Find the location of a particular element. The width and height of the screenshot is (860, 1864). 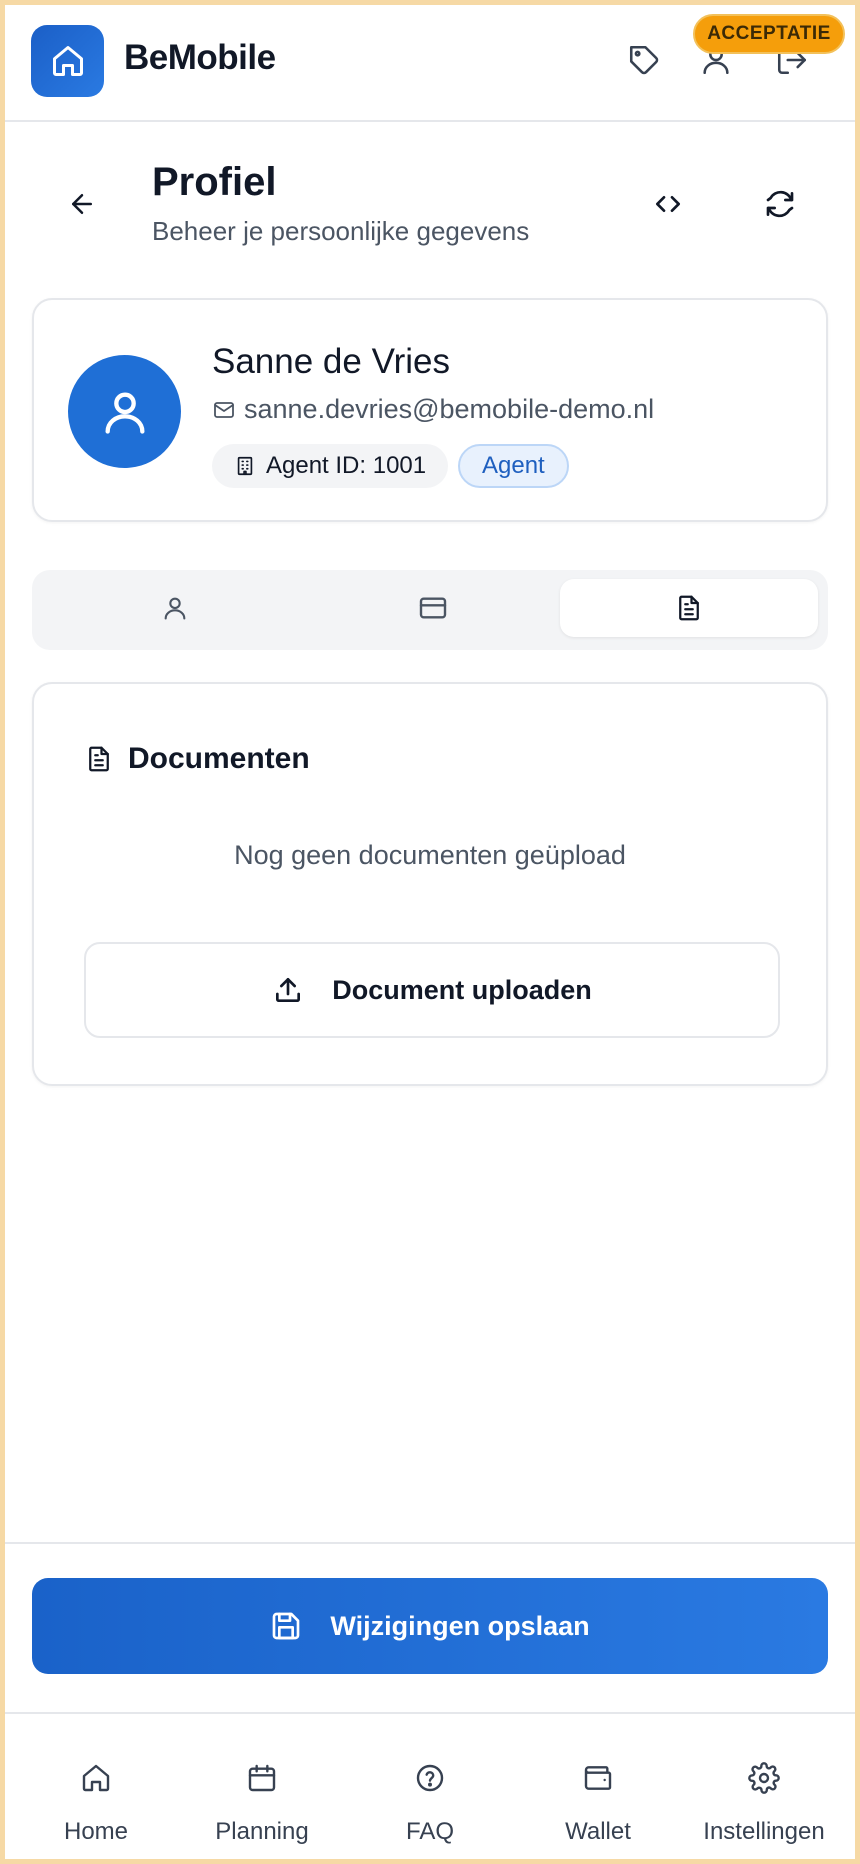

tab-documents is located at coordinates (689, 608).